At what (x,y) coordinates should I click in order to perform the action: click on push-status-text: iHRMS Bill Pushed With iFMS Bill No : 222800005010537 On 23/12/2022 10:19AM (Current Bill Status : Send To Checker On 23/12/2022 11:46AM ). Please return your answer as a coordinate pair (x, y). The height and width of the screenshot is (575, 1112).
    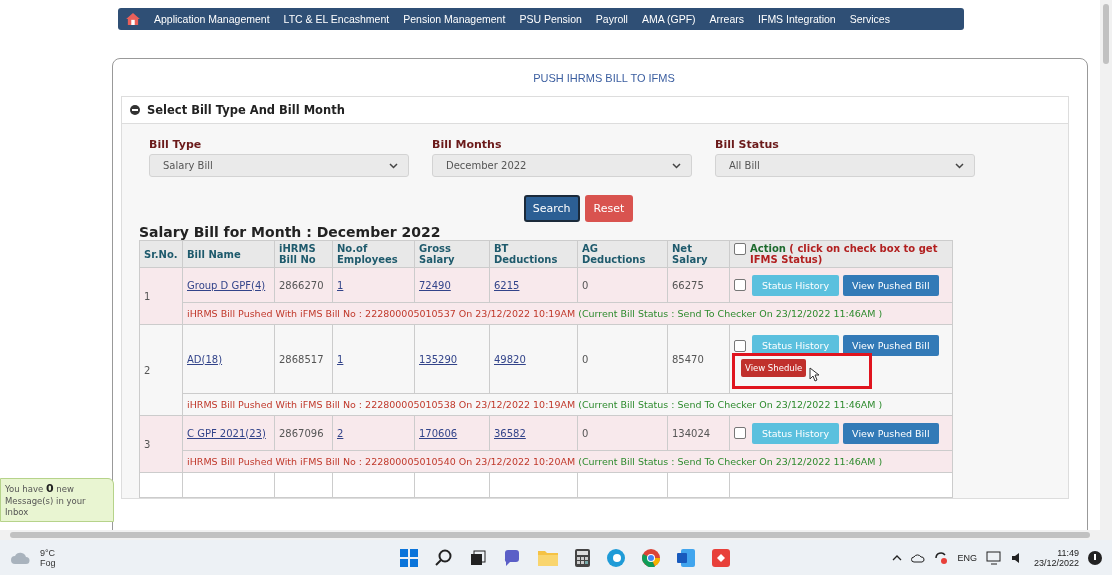
    Looking at the image, I should click on (567, 313).